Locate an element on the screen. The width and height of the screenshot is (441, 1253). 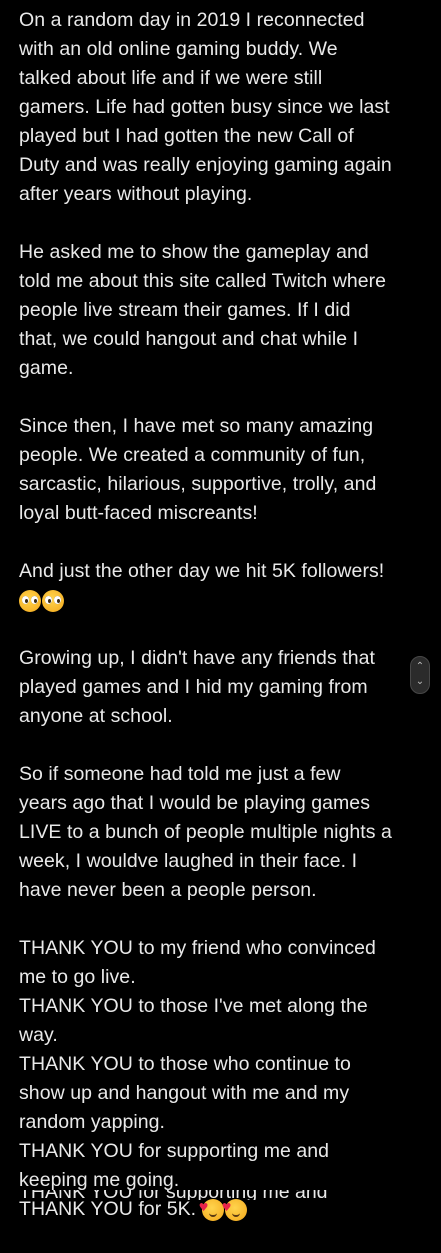
post-line: that, we could hangout and chat while I is located at coordinates (189, 339).